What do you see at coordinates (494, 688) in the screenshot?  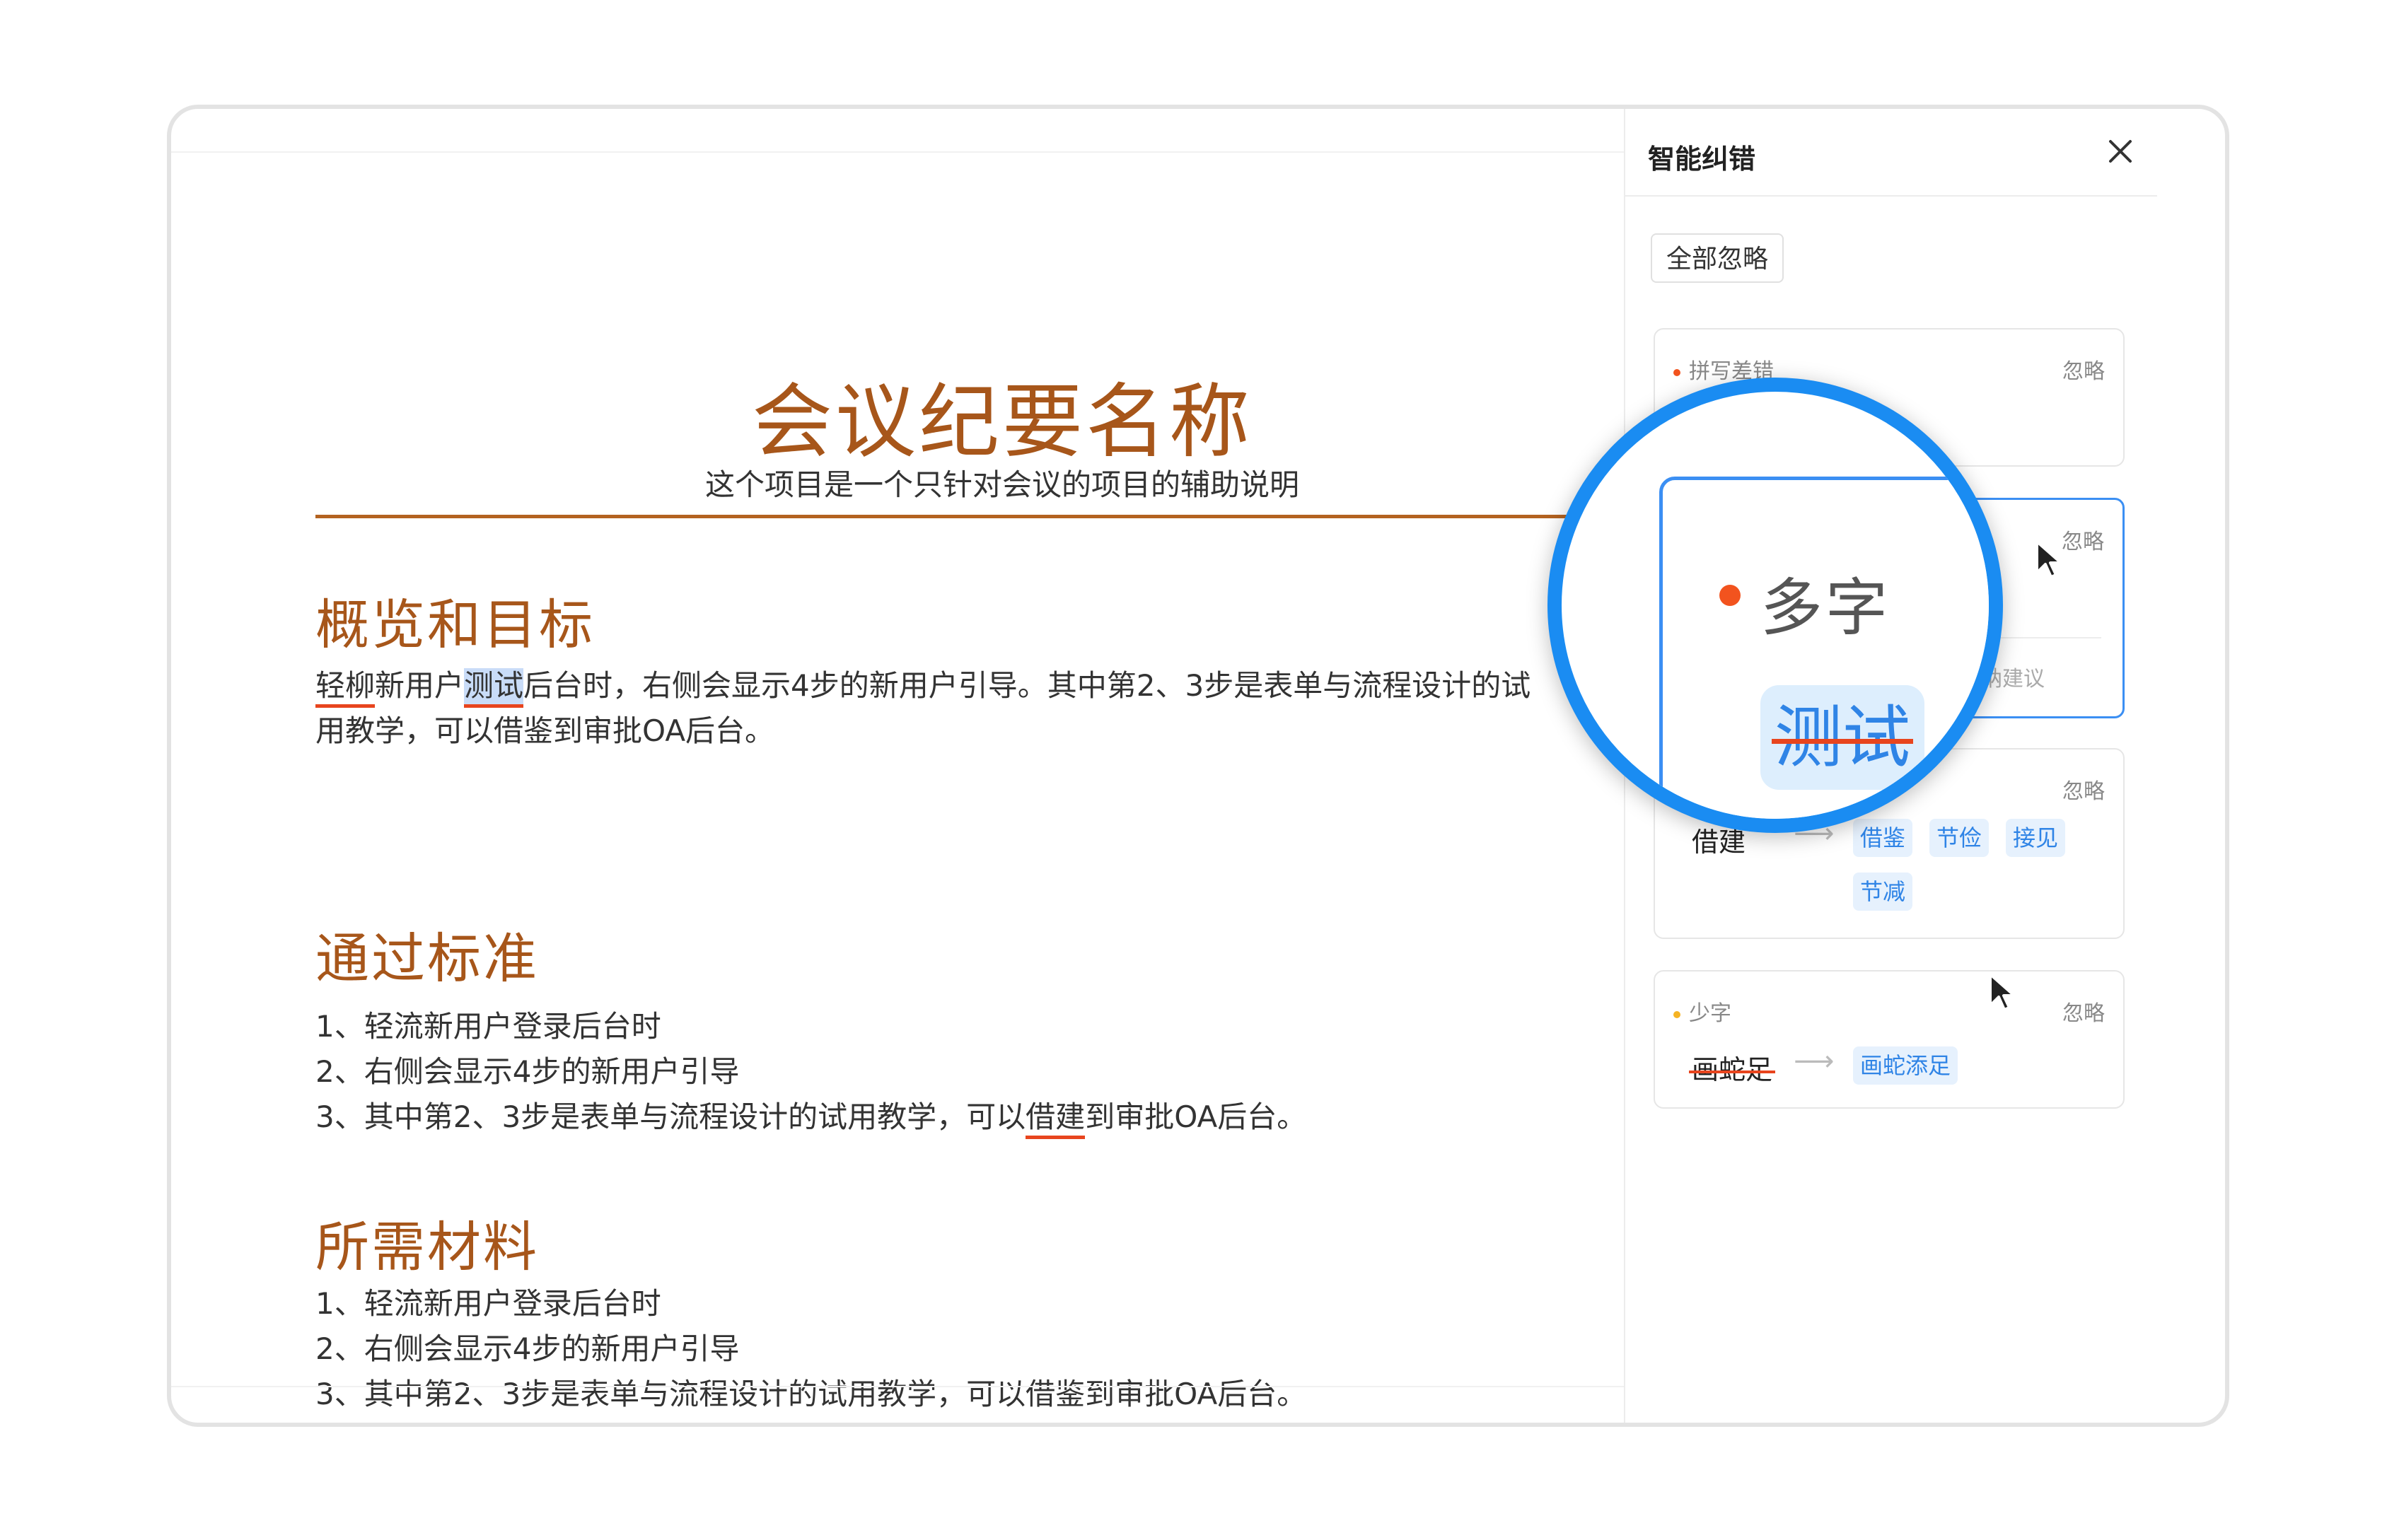 I see `extra-char-error-word: 测试` at bounding box center [494, 688].